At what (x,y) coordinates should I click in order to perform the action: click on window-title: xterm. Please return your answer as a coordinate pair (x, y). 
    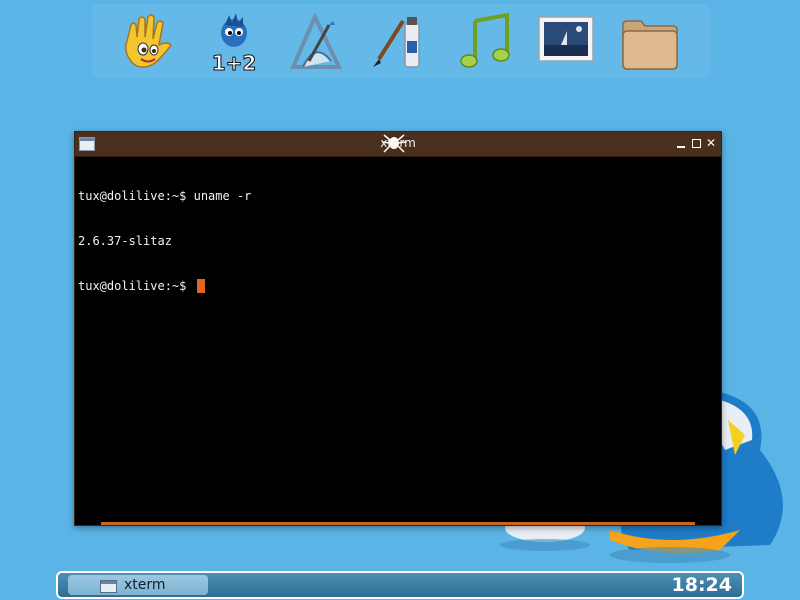
    Looking at the image, I should click on (398, 143).